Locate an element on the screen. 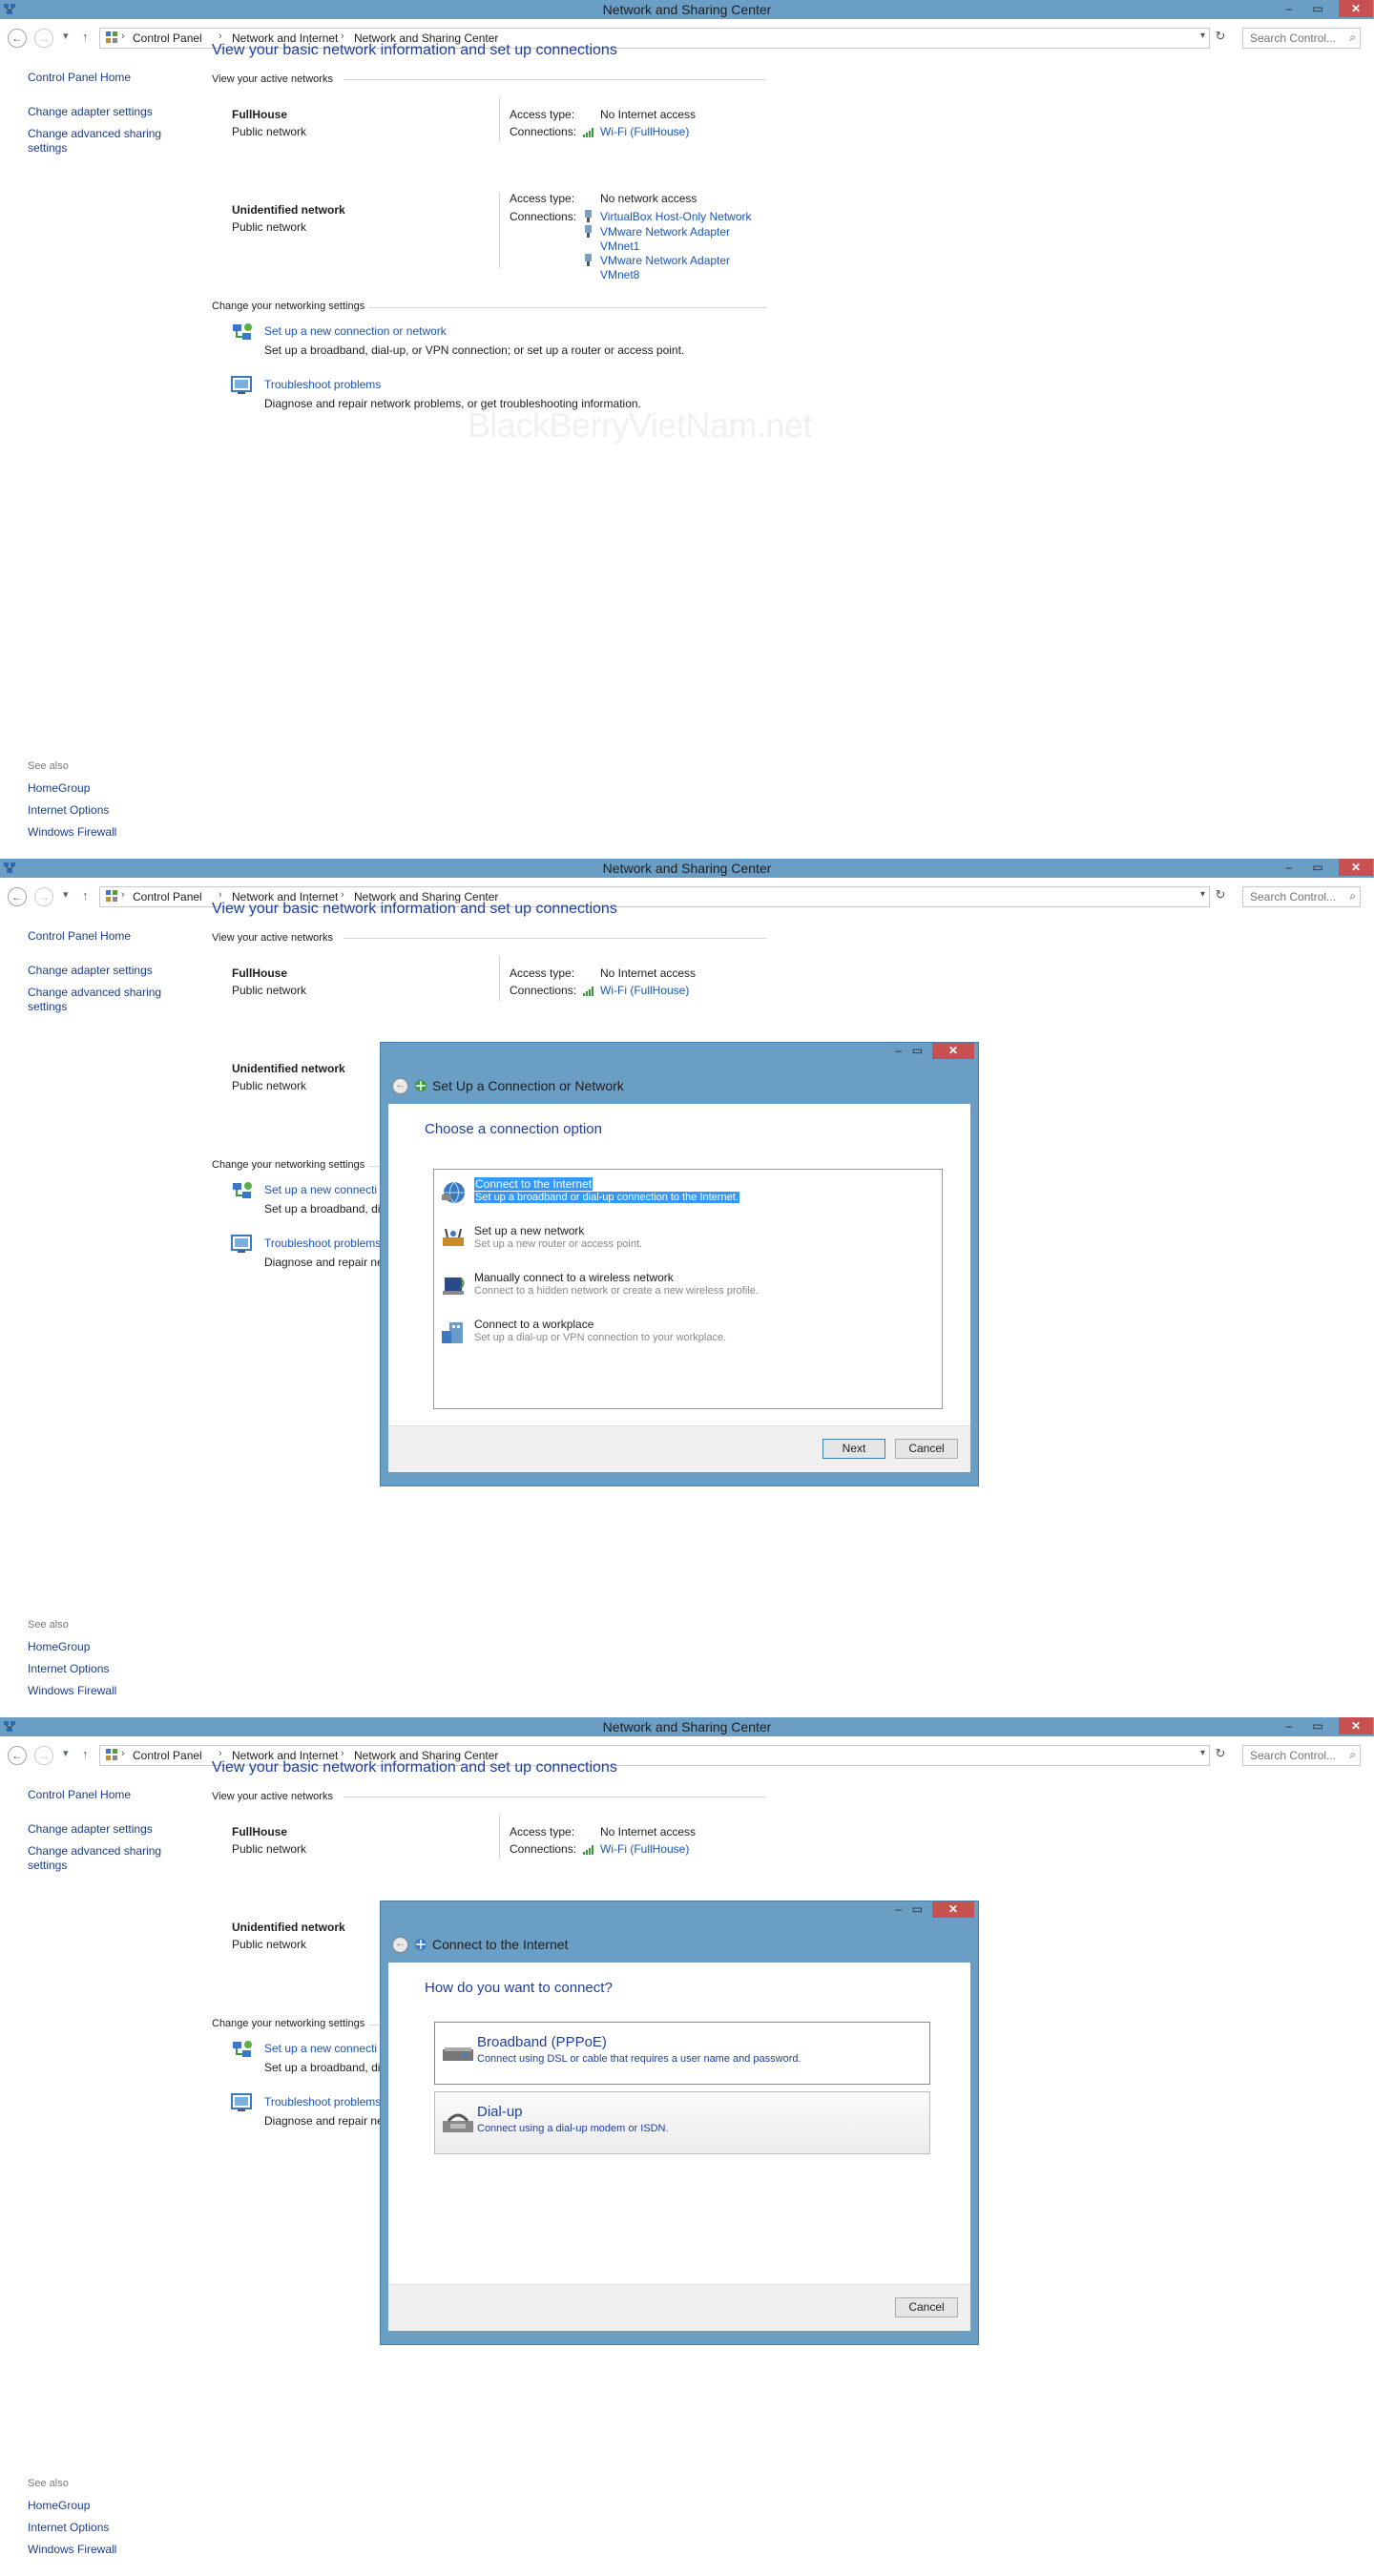 The width and height of the screenshot is (1374, 2576). vmnet1-link: VMware Network Adapter is located at coordinates (665, 232).